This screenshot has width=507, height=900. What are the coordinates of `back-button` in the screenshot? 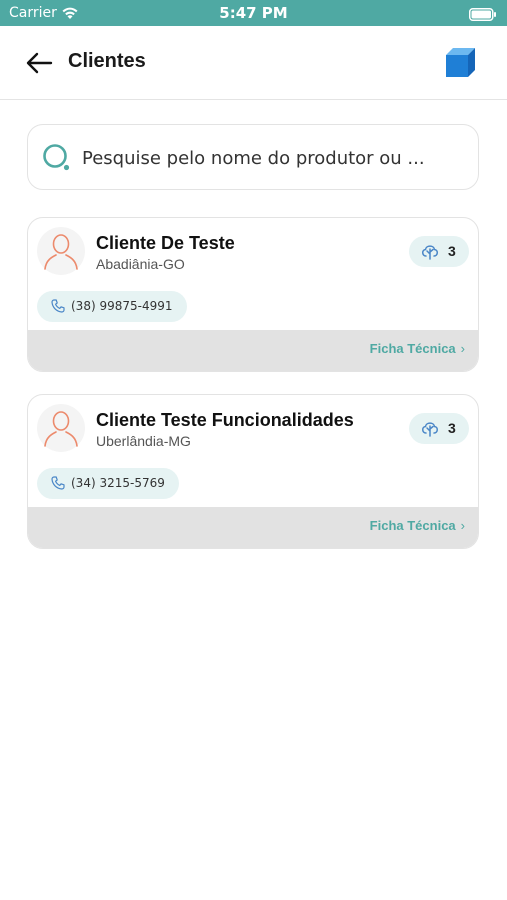 It's located at (39, 63).